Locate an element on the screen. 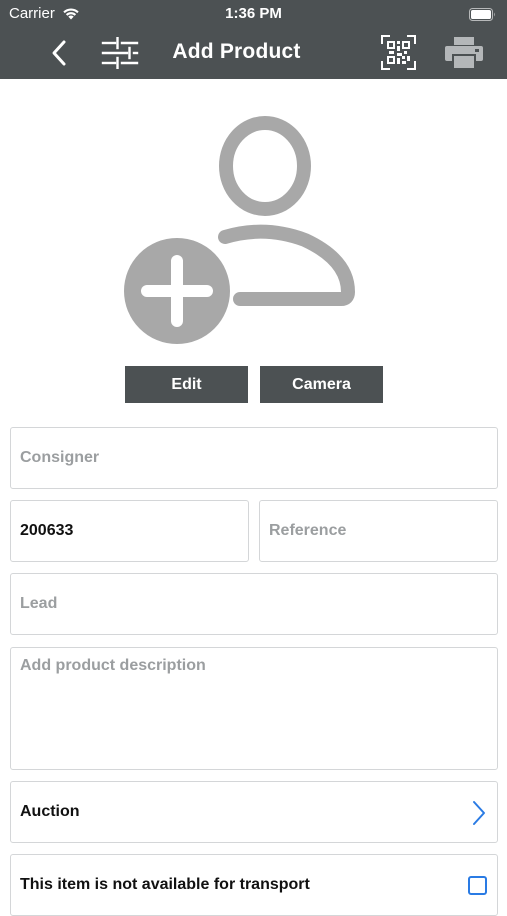 The width and height of the screenshot is (507, 916). auction-row: Auction is located at coordinates (254, 812).